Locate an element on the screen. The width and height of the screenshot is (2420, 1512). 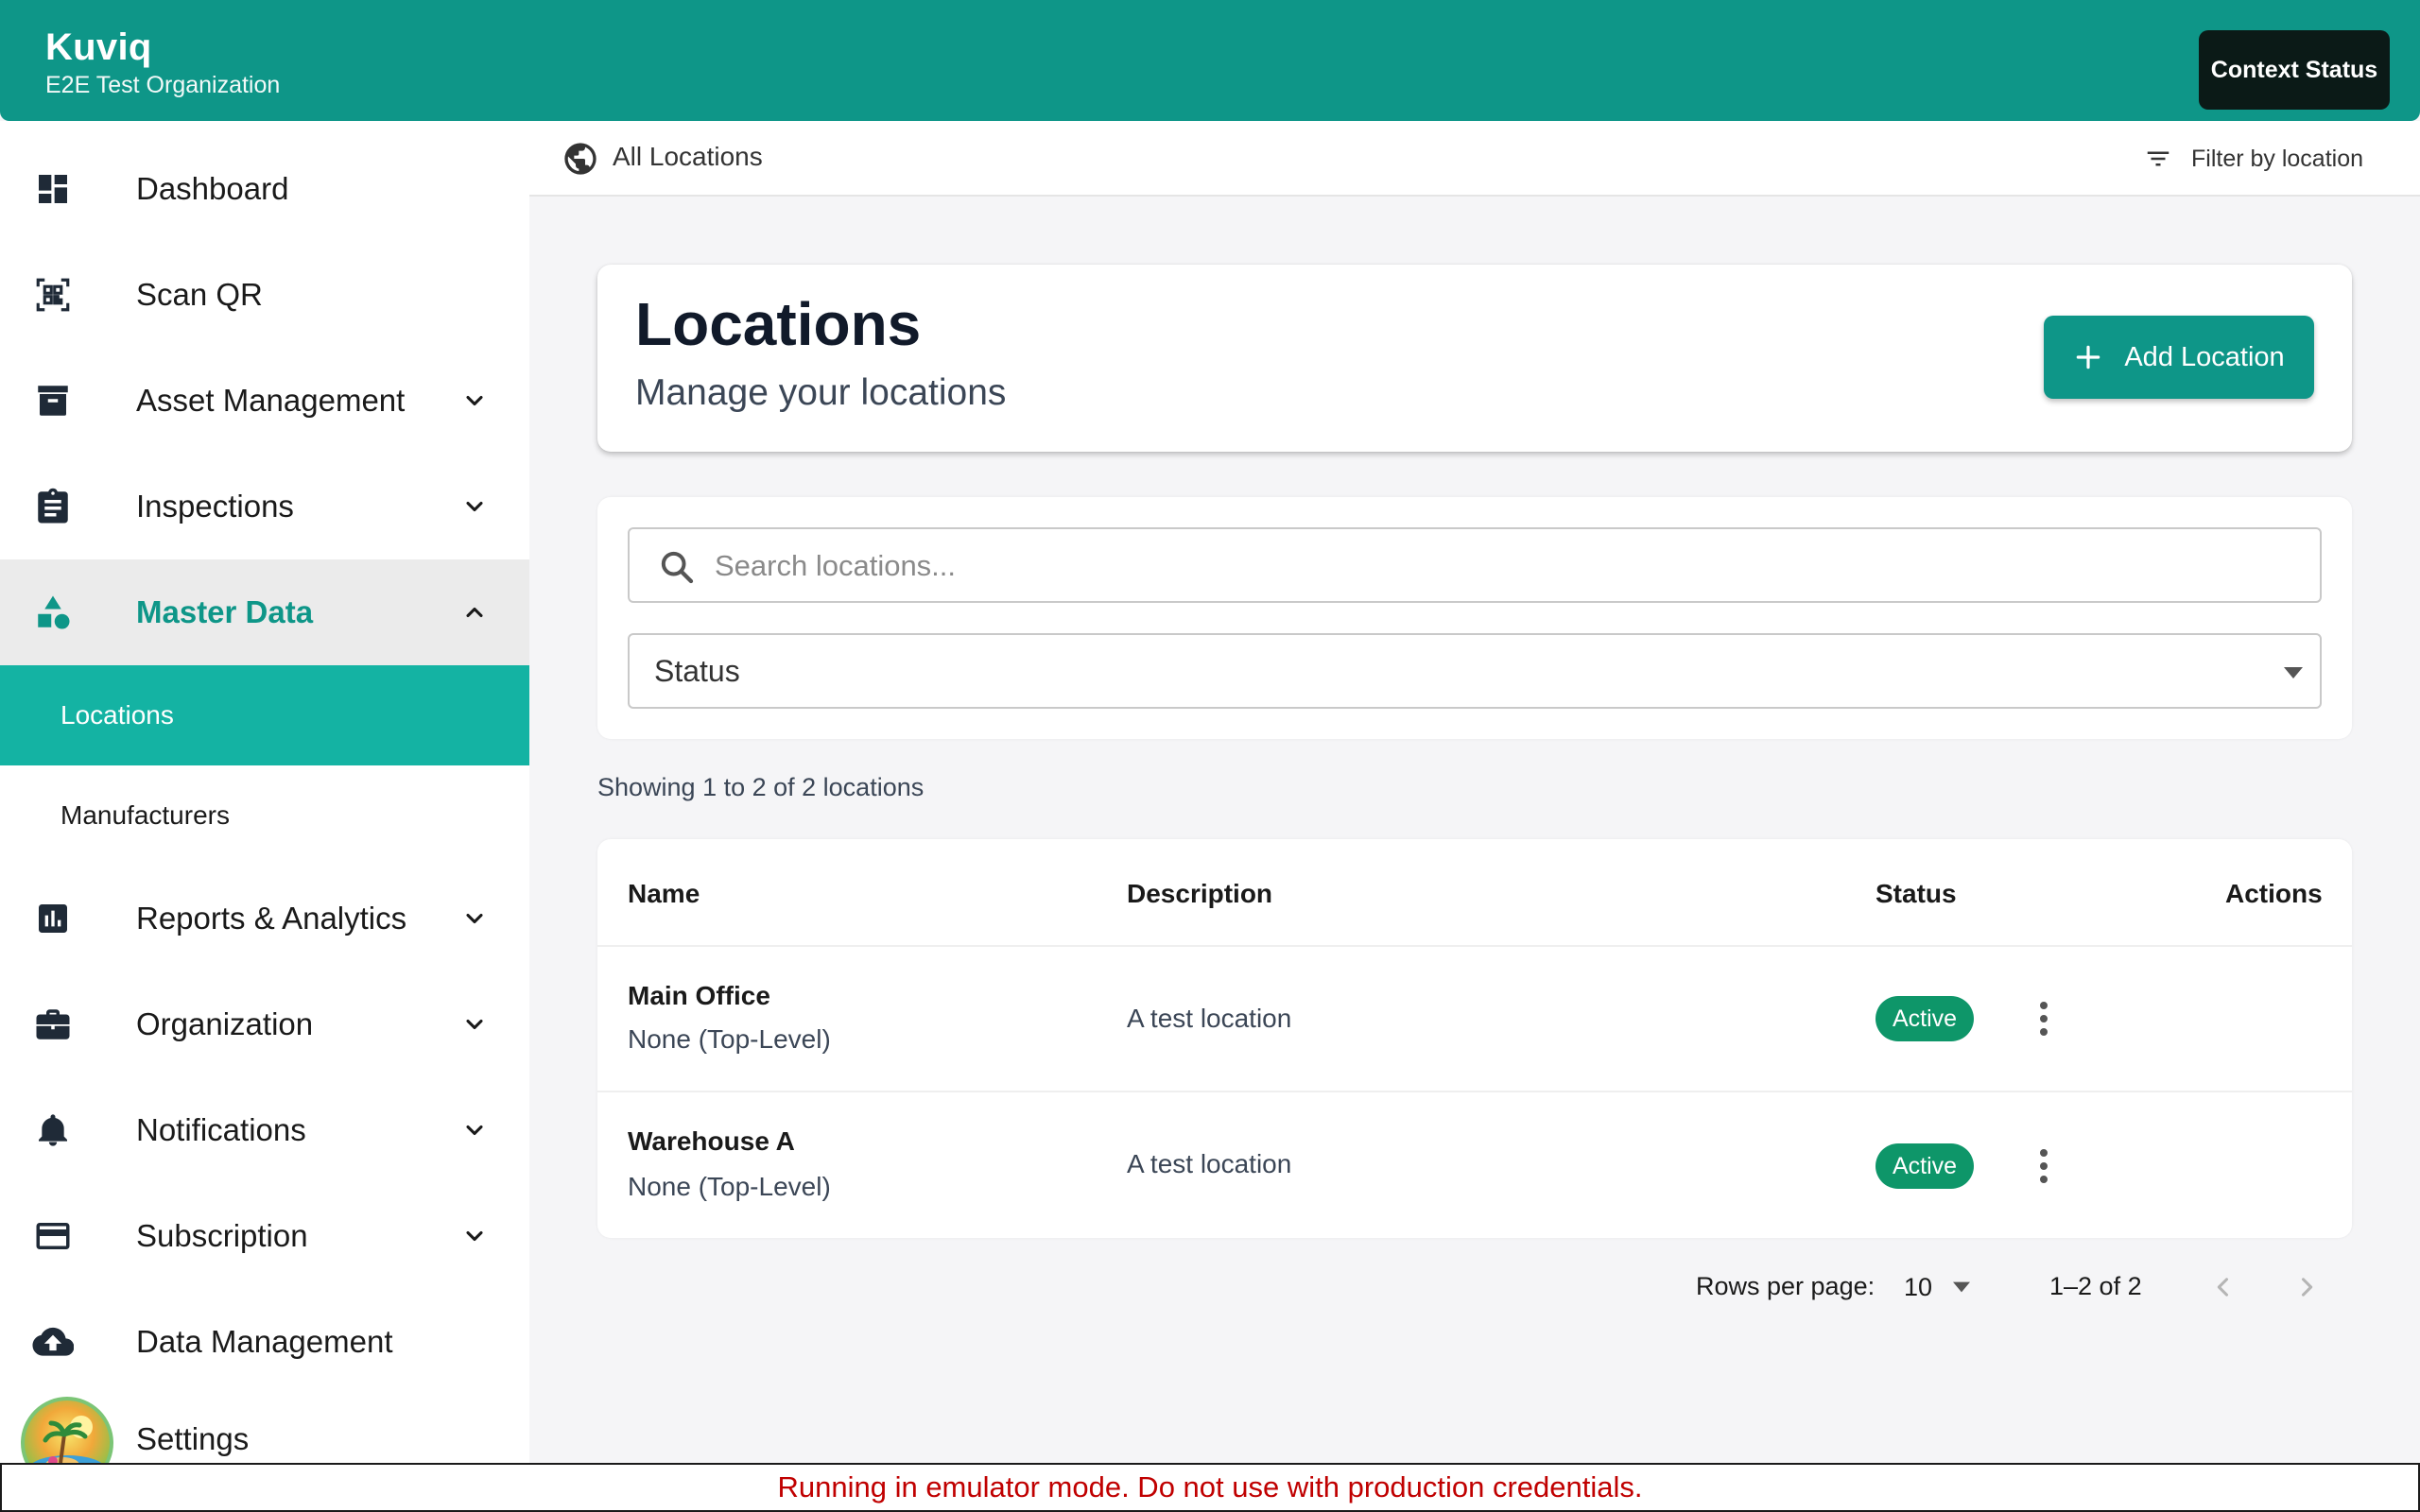
sidebar-item-notifications: Notifications is located at coordinates (264, 1130).